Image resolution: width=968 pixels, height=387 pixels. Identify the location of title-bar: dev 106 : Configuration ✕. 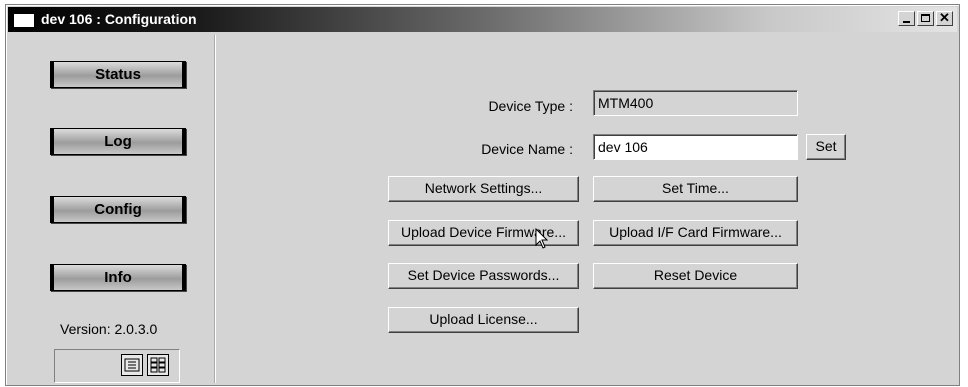
(482, 19).